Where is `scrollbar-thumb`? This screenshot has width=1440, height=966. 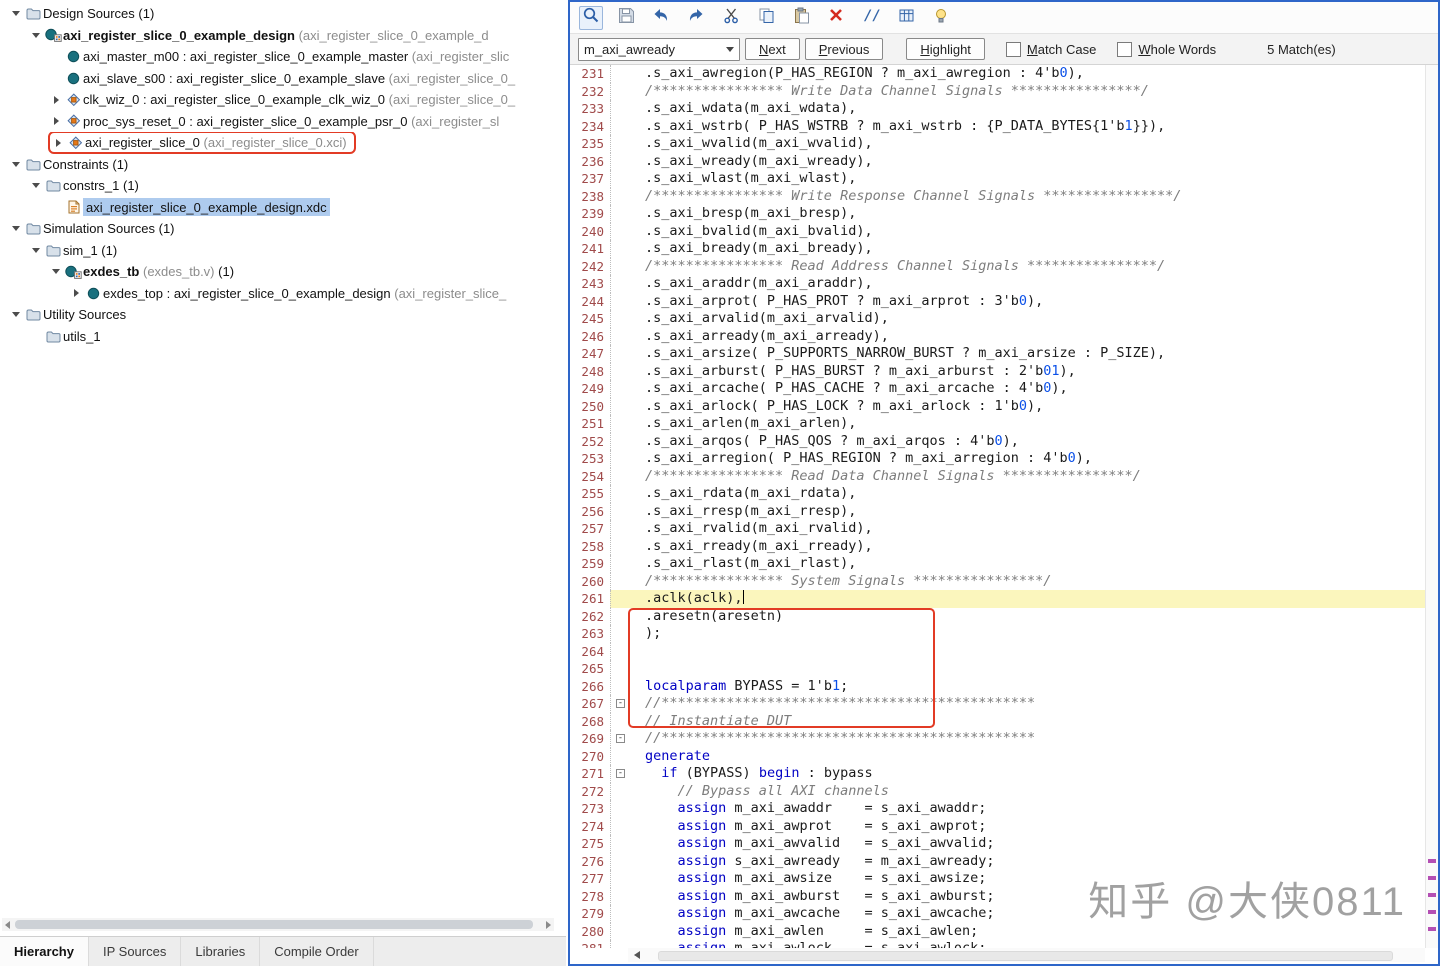
scrollbar-thumb is located at coordinates (274, 924).